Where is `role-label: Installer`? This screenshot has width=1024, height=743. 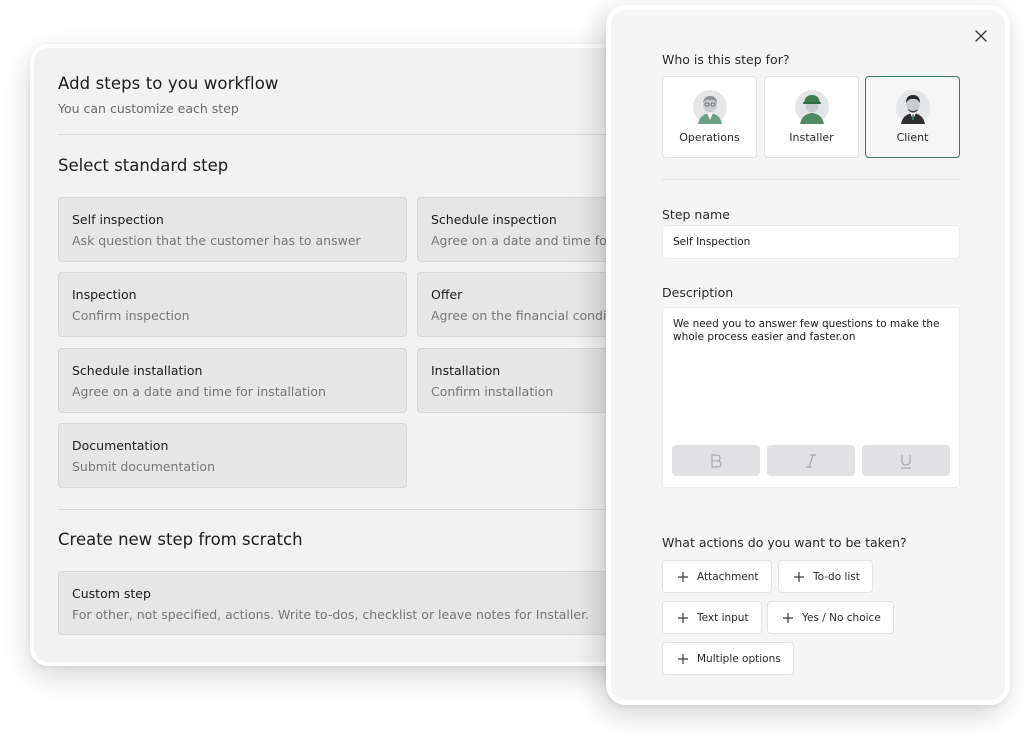
role-label: Installer is located at coordinates (811, 137).